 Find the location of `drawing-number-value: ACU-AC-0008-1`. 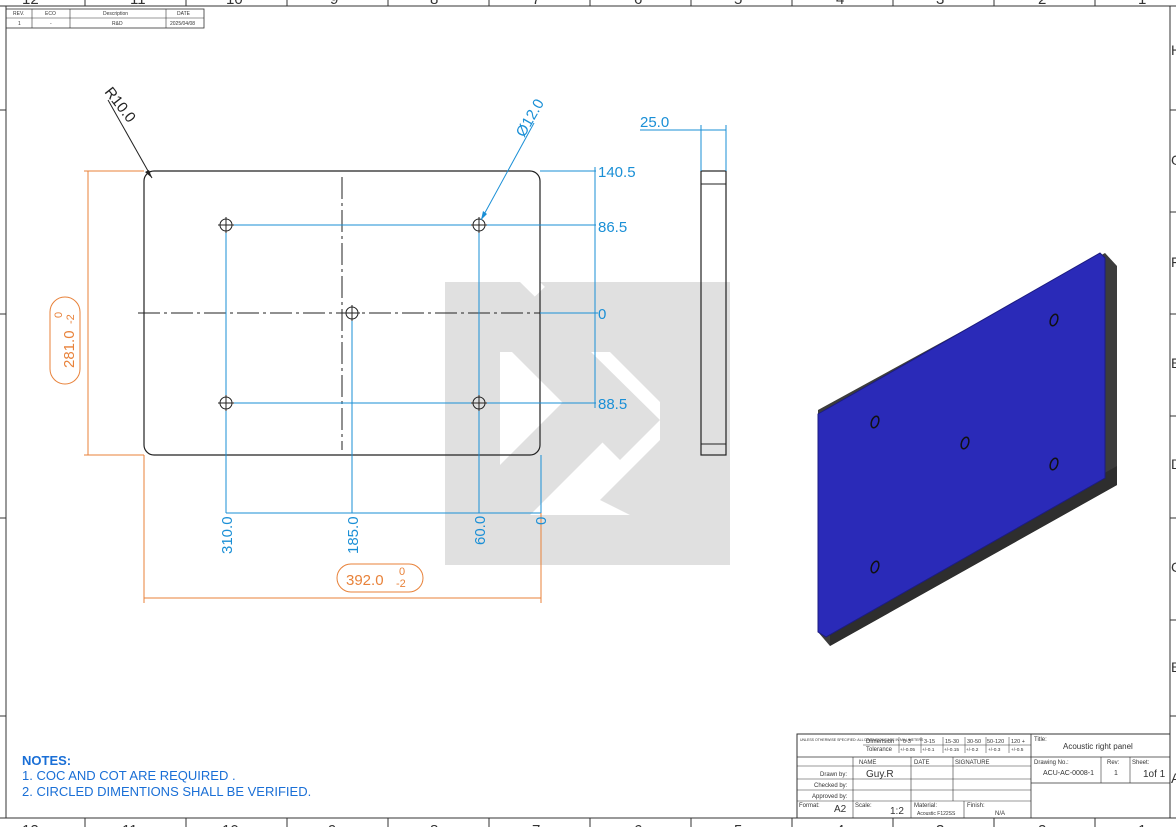

drawing-number-value: ACU-AC-0008-1 is located at coordinates (1068, 773).